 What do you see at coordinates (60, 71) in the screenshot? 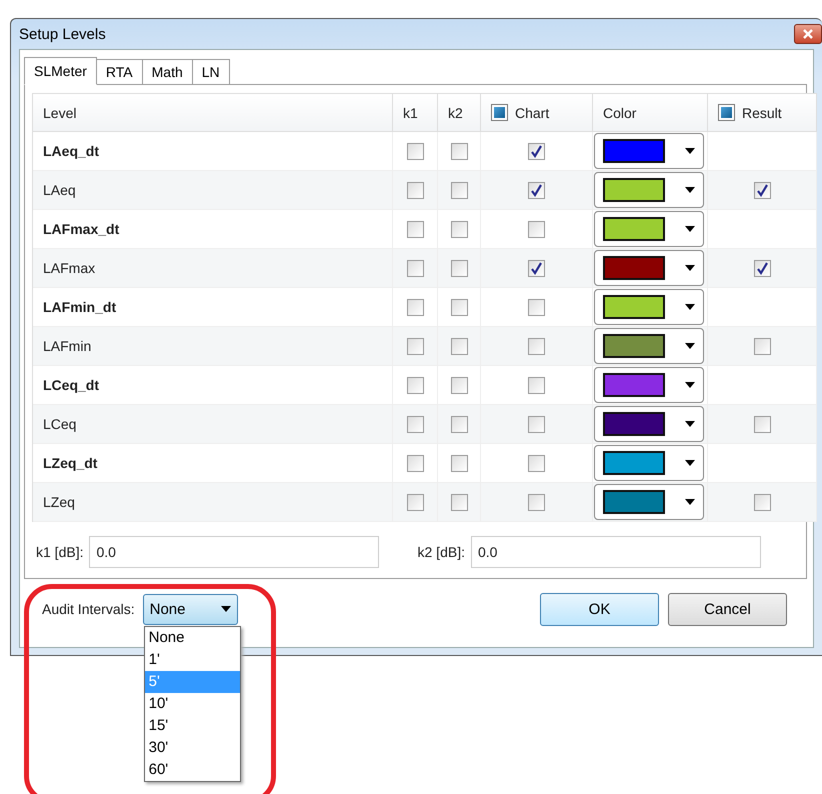
I see `tab: SLMeter` at bounding box center [60, 71].